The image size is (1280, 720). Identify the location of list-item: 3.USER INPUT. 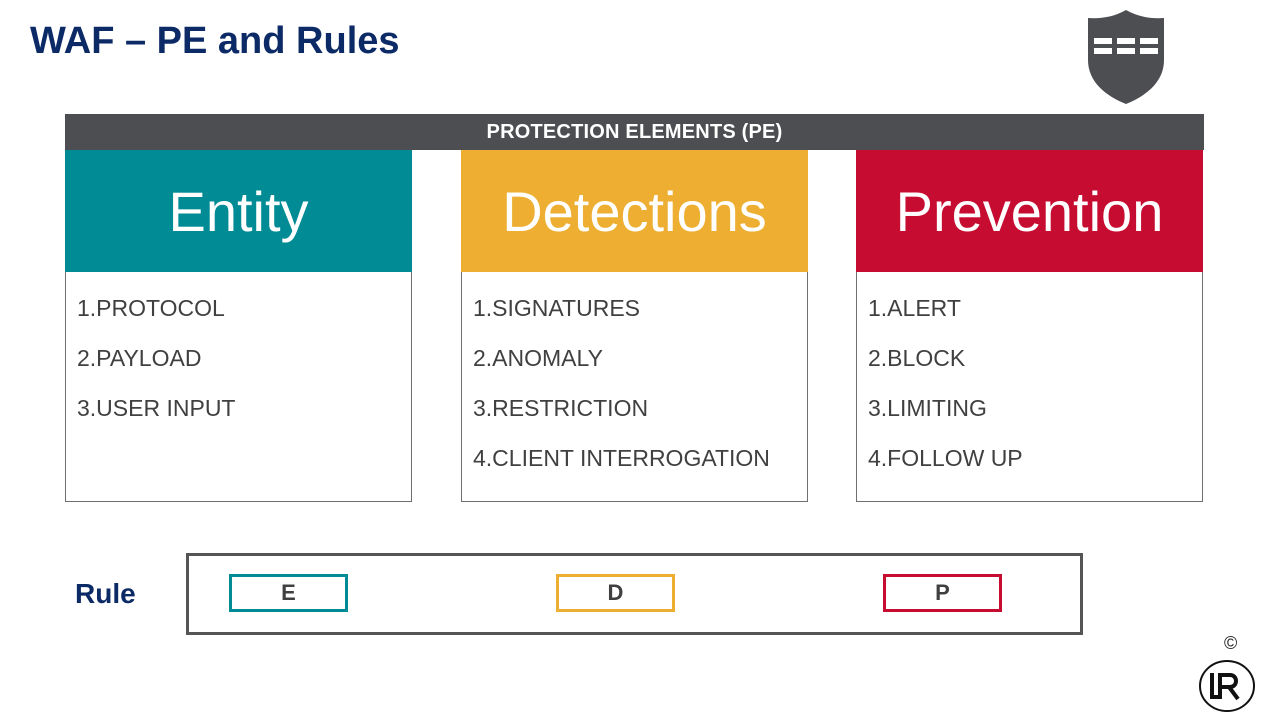
(156, 408).